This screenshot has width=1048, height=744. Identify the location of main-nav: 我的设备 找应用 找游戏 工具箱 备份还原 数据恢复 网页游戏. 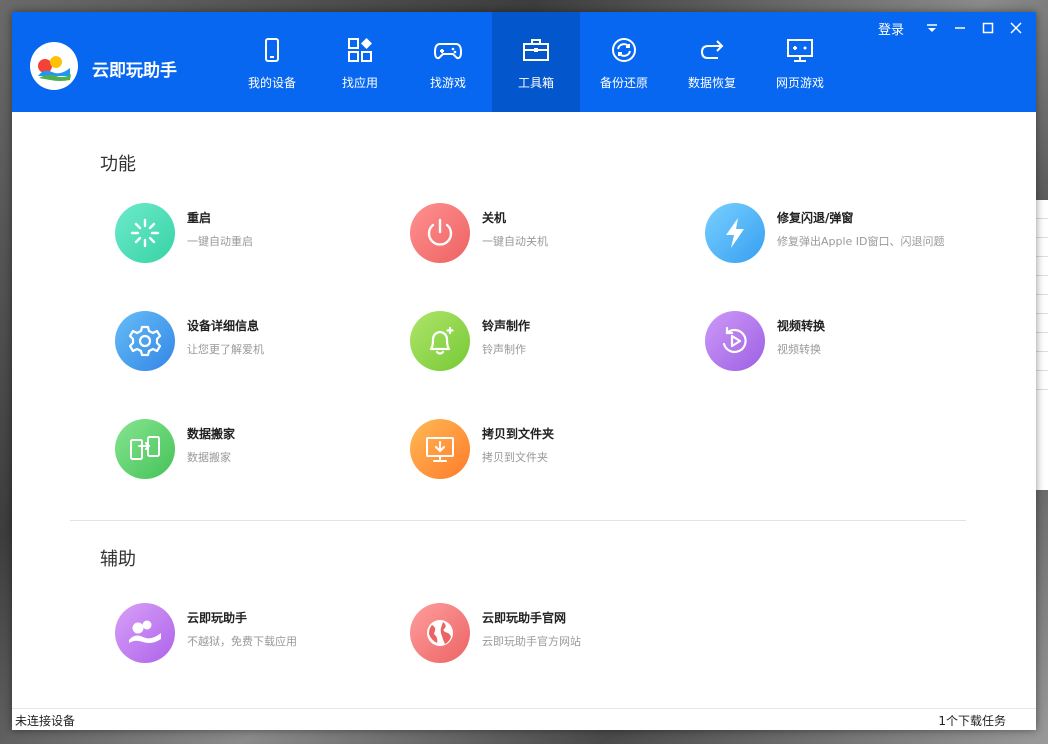
(536, 62).